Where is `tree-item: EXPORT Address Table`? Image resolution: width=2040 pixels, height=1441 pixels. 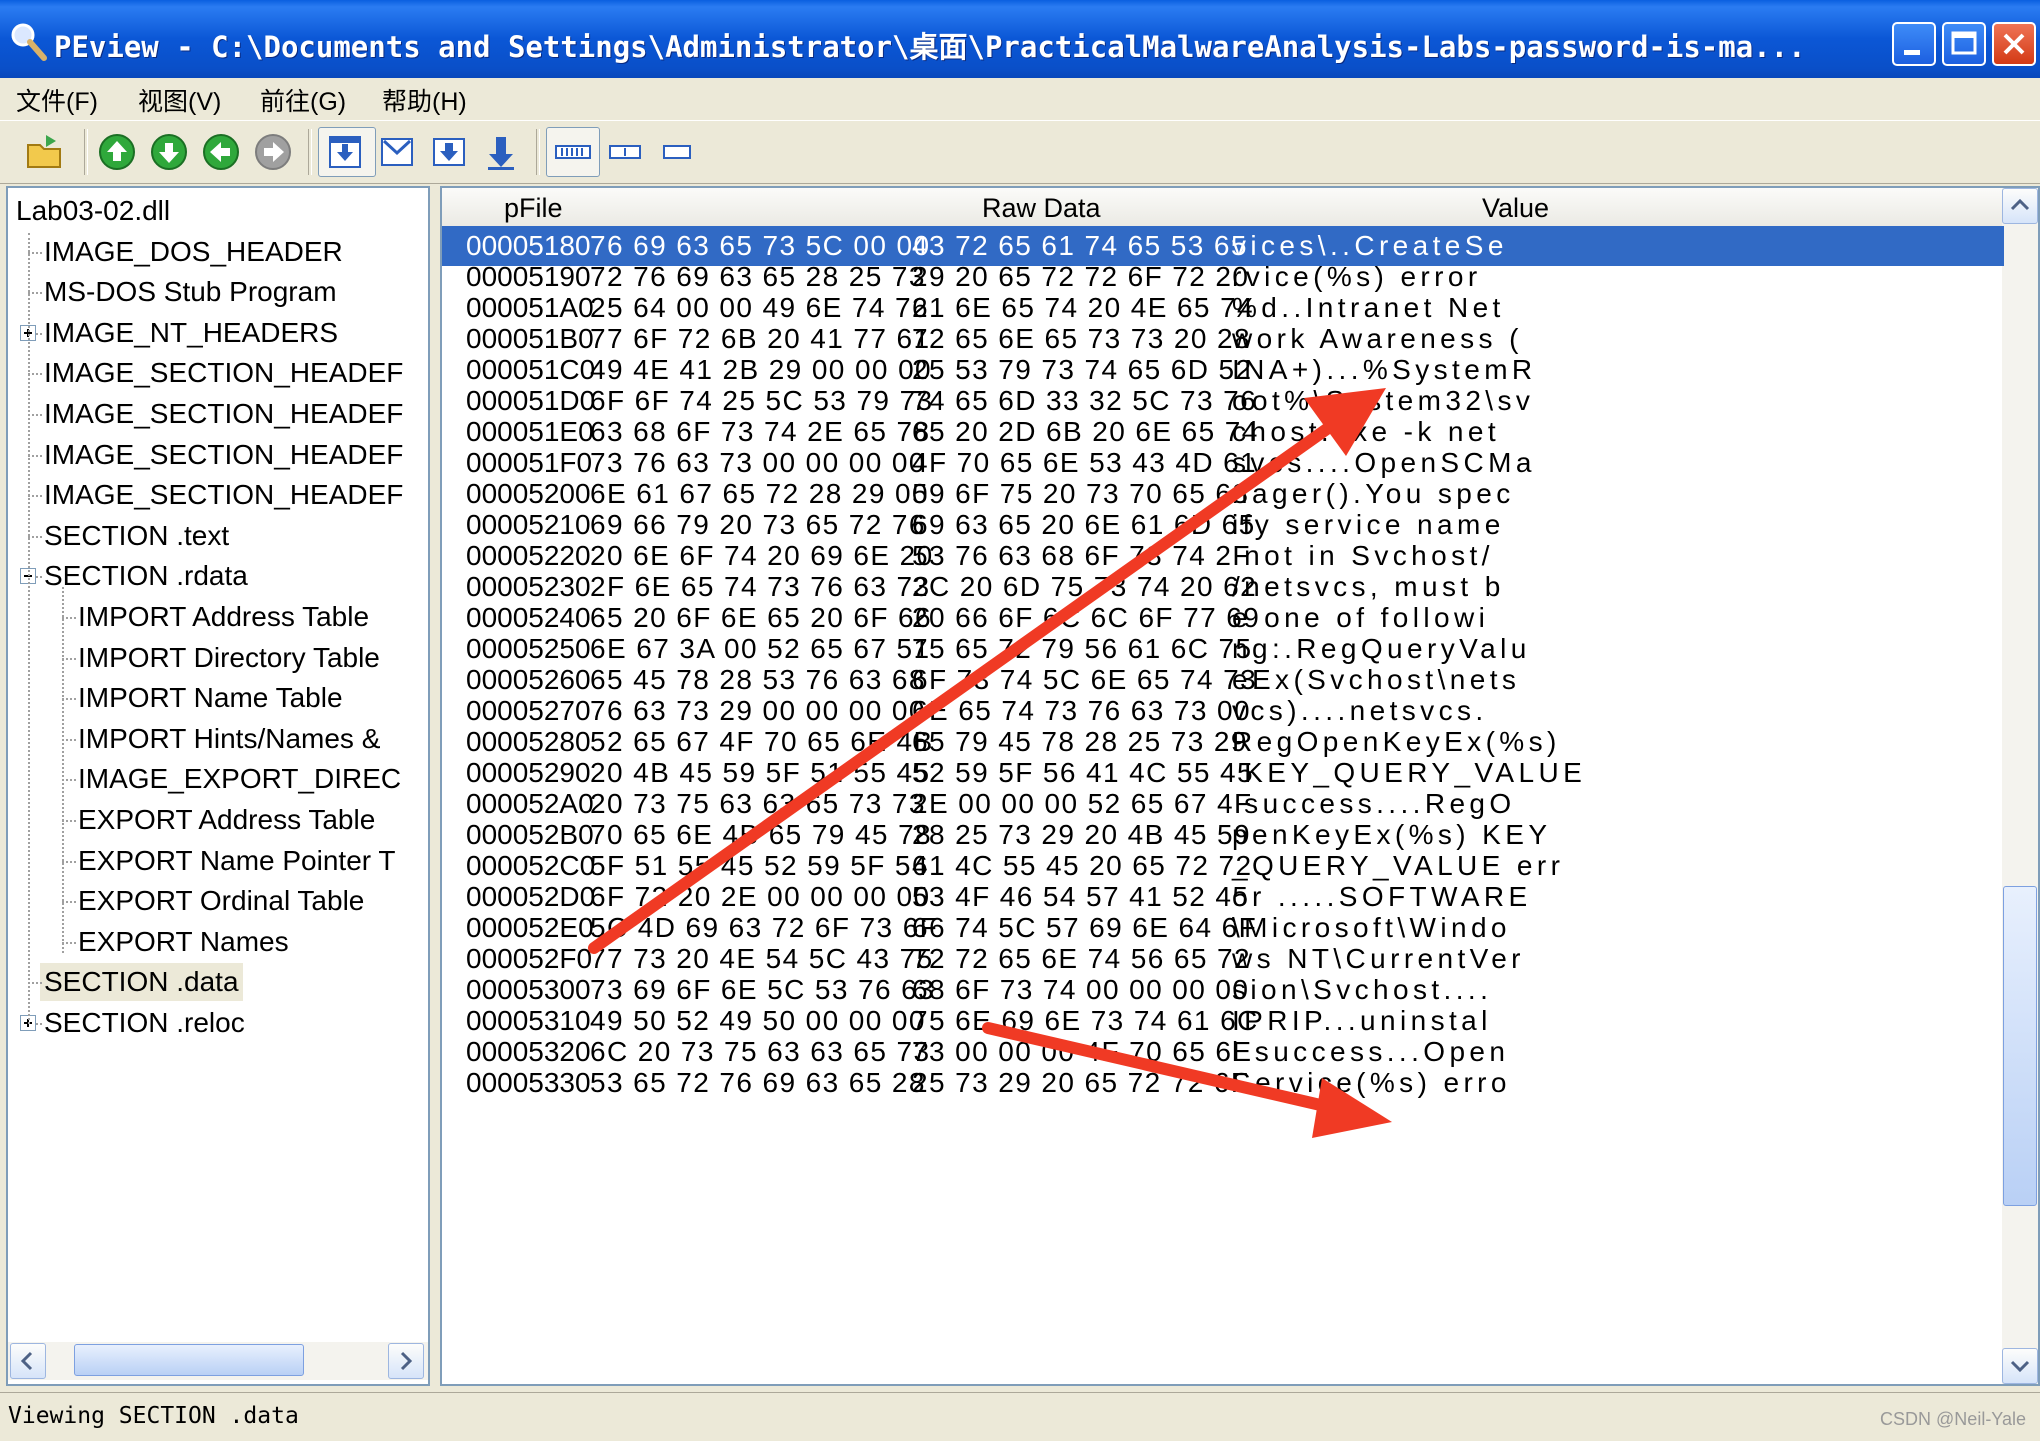
tree-item: EXPORT Address Table is located at coordinates (226, 820).